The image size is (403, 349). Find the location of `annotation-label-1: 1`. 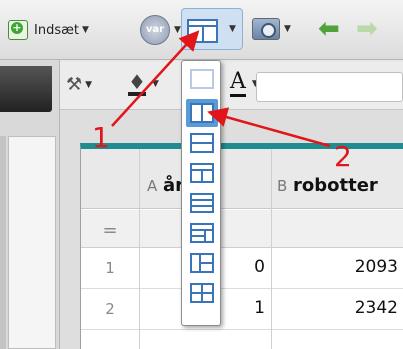

annotation-label-1: 1 is located at coordinates (101, 137).